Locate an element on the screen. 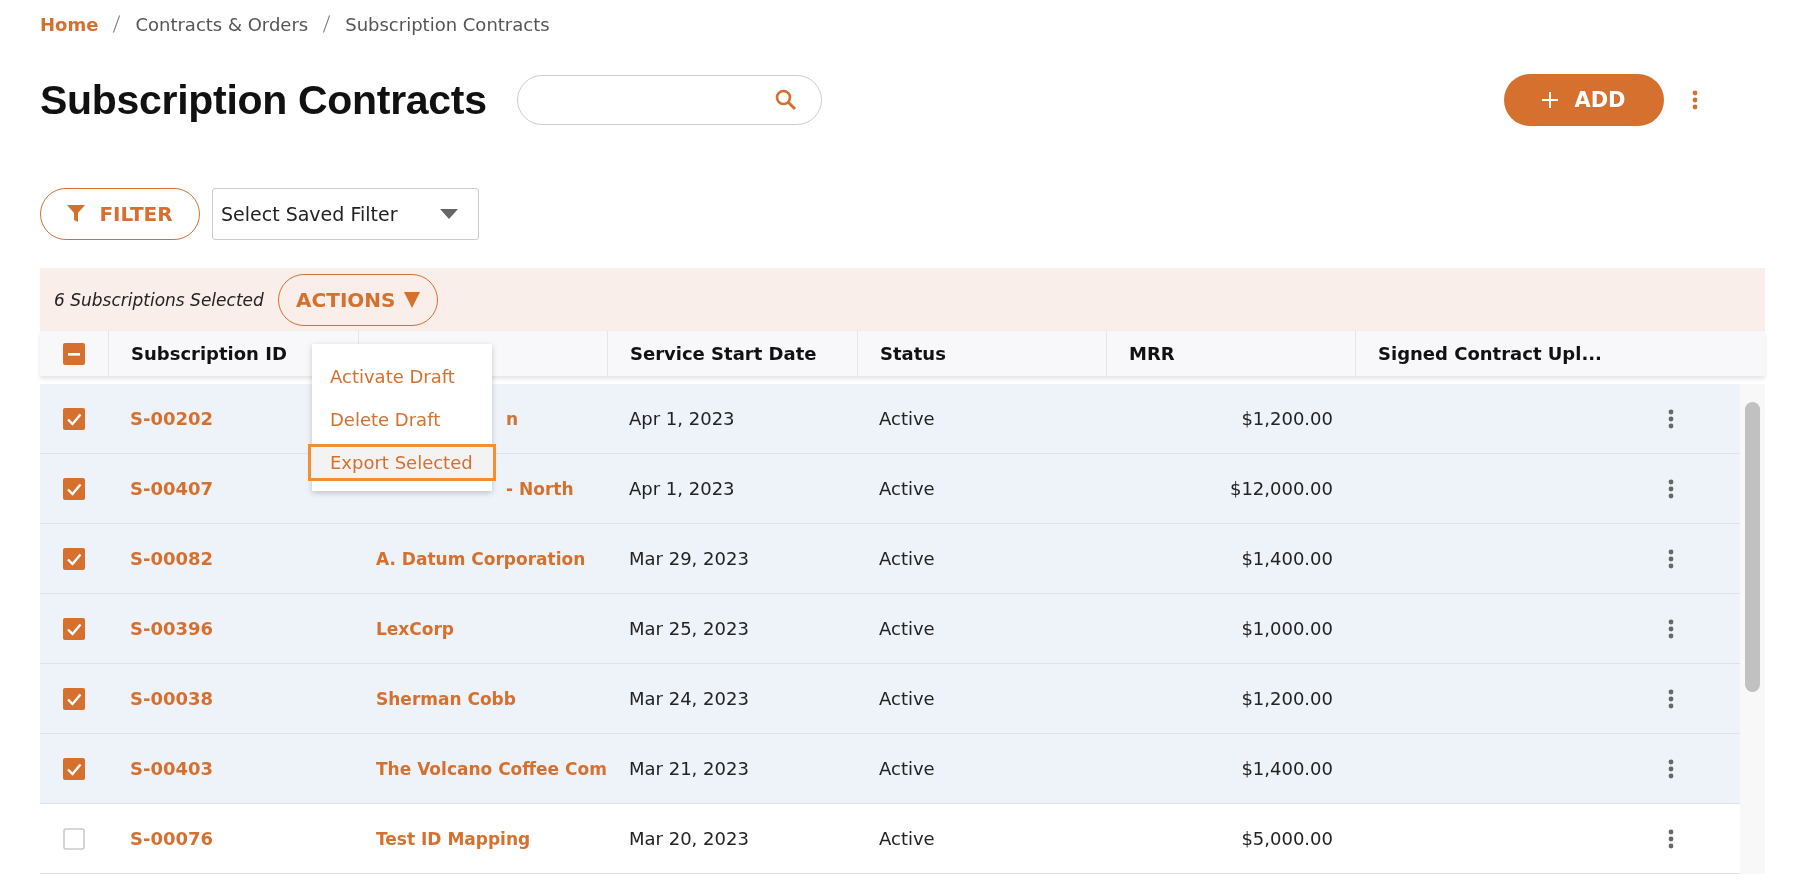 This screenshot has width=1798, height=882. account-link: The Volcano Coffee Com is located at coordinates (491, 768).